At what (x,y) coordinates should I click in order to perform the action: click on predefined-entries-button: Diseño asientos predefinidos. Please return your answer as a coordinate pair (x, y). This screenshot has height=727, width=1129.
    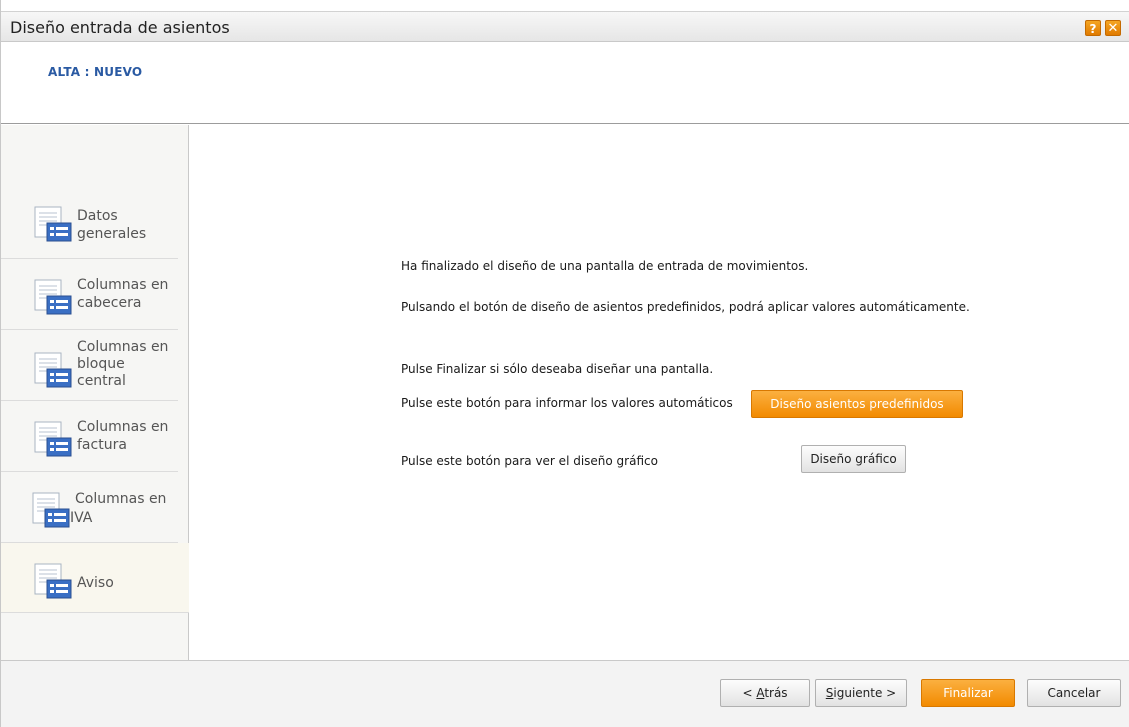
    Looking at the image, I should click on (857, 404).